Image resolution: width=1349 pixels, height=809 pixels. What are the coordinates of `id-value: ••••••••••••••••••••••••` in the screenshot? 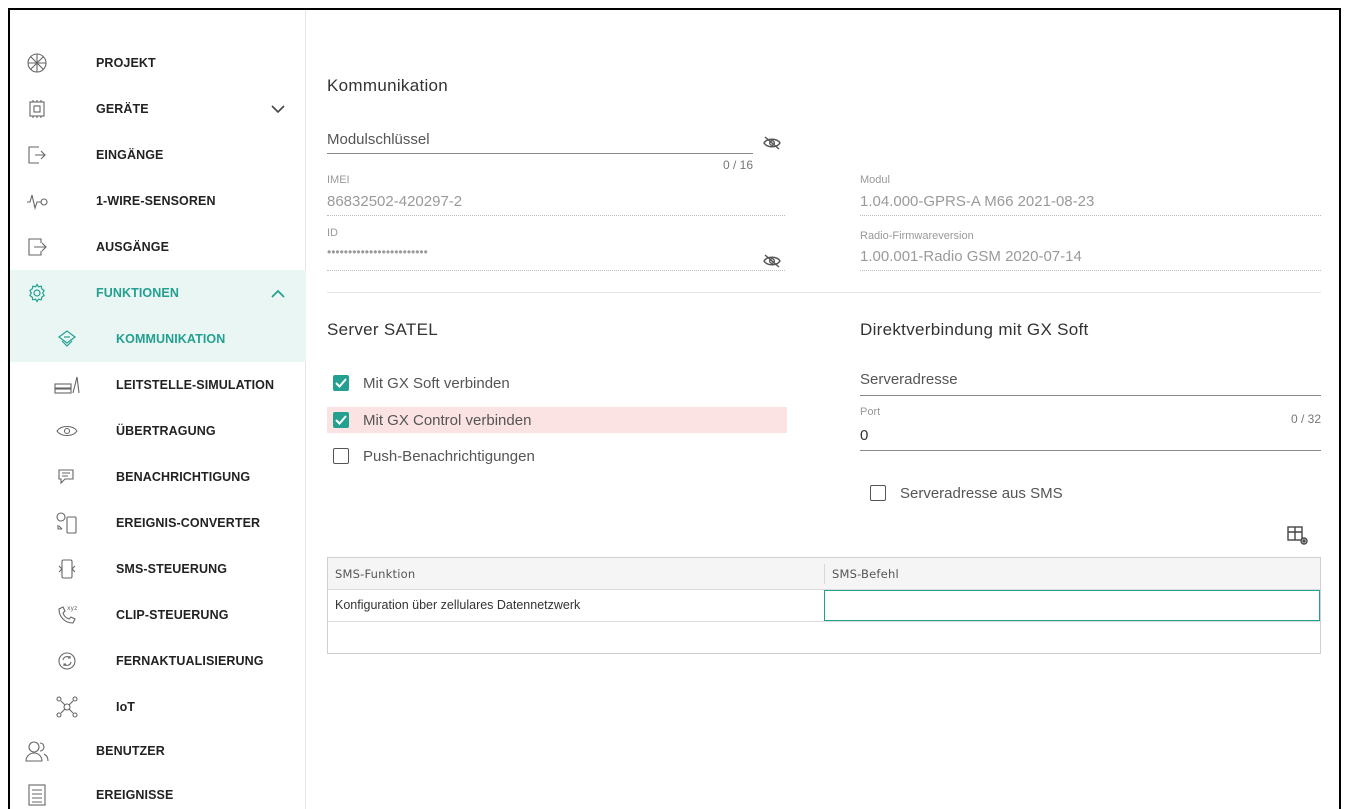 It's located at (377, 252).